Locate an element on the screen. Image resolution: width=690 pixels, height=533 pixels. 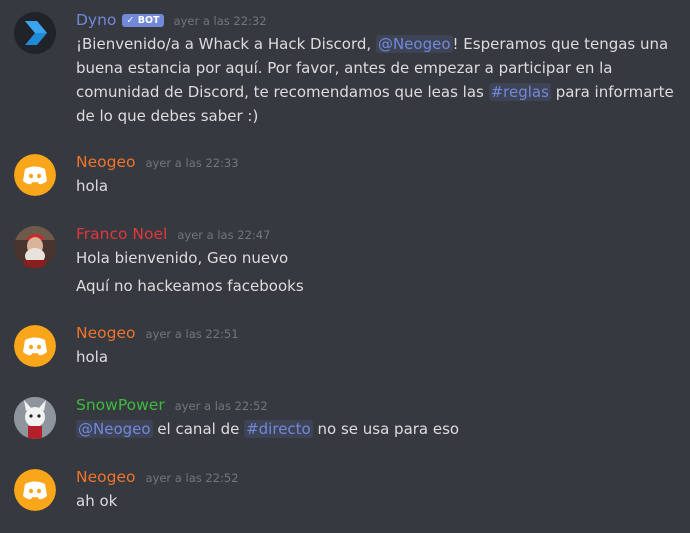
santa-photo-icon is located at coordinates (35, 247).